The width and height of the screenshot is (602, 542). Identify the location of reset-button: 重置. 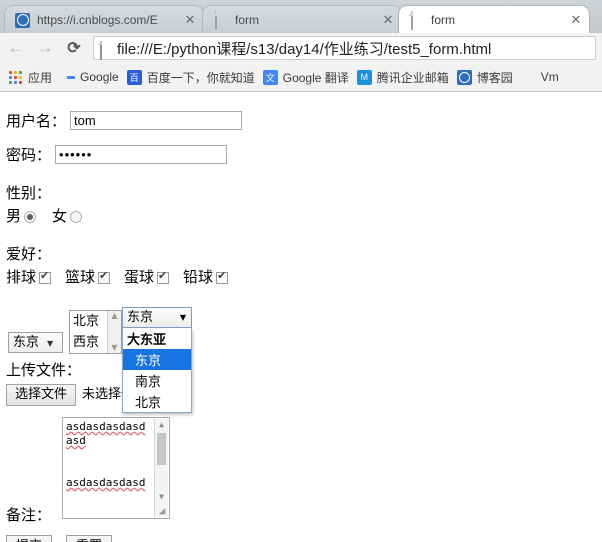
(89, 538).